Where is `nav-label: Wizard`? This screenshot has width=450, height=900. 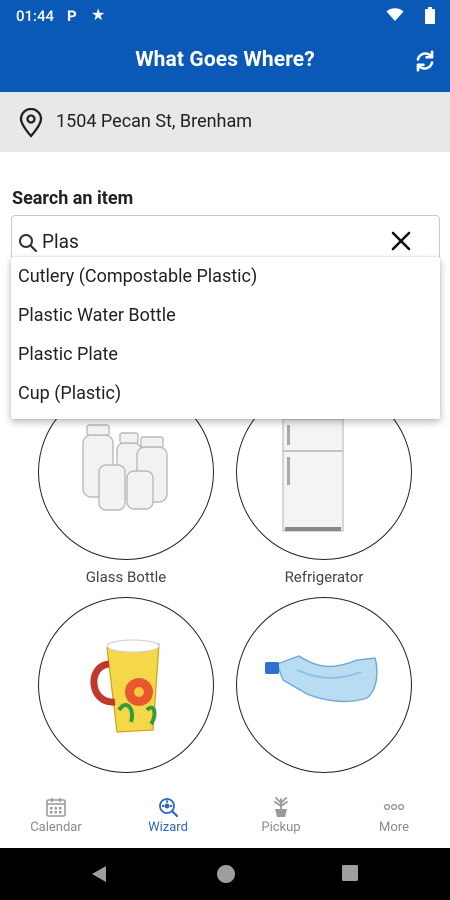 nav-label: Wizard is located at coordinates (168, 827).